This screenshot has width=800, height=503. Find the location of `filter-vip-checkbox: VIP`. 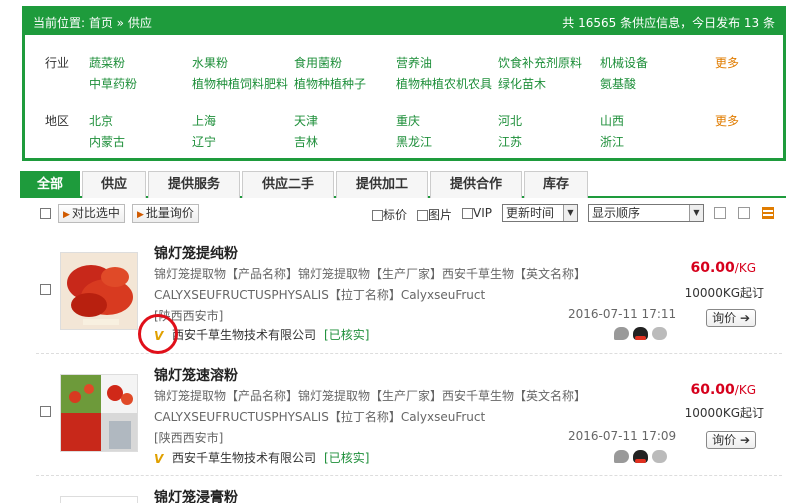

filter-vip-checkbox: VIP is located at coordinates (477, 213).